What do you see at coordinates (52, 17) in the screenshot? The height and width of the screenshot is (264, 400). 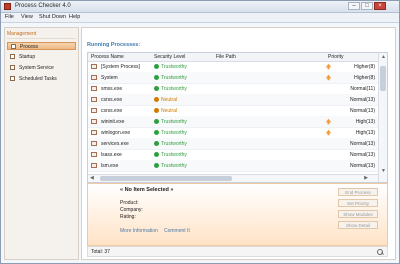 I see `menu-shutdown: Shut Down` at bounding box center [52, 17].